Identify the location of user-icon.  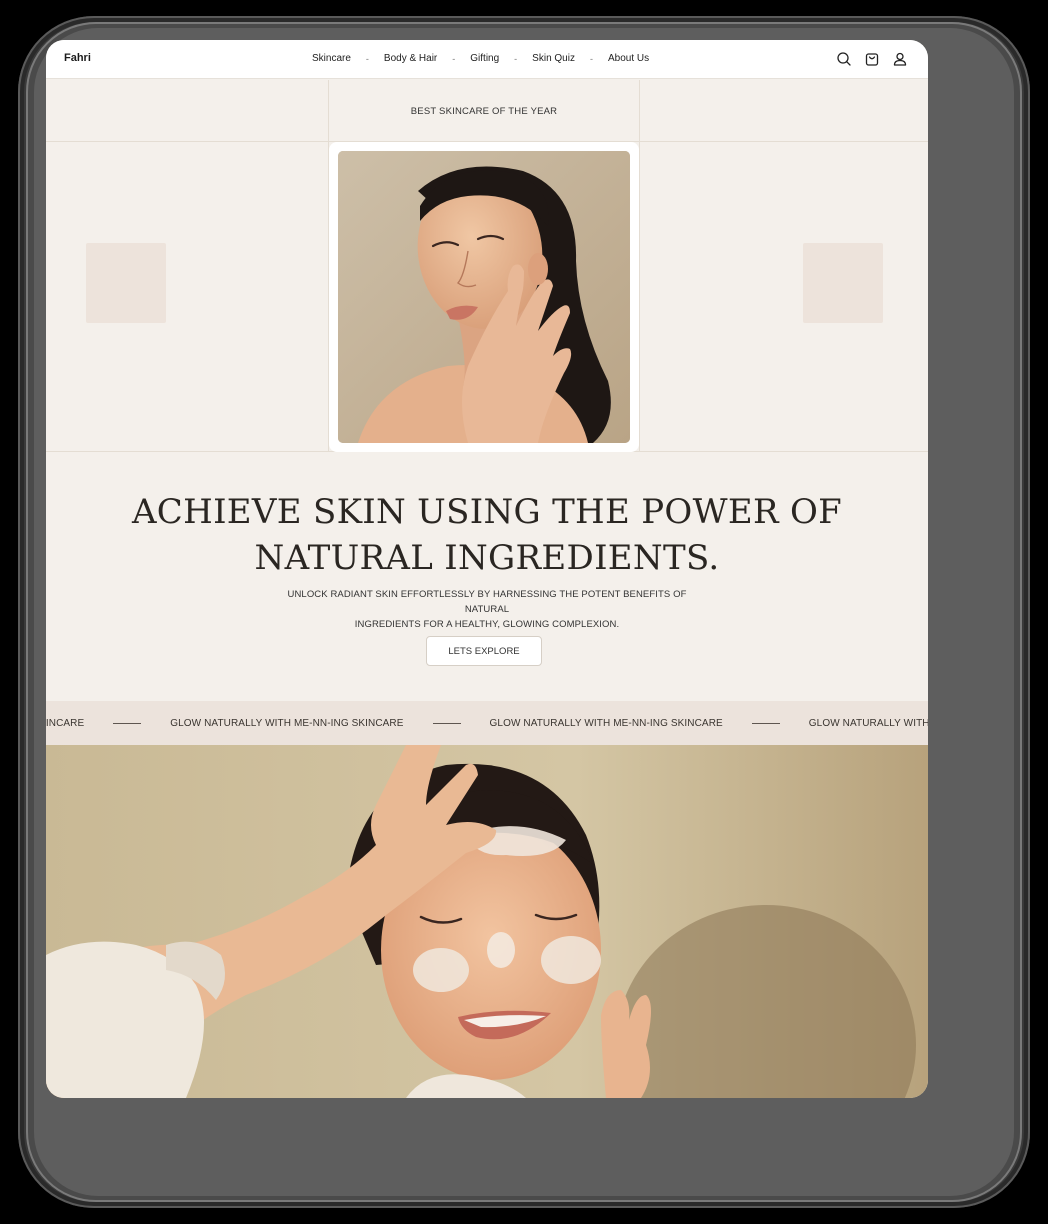
(900, 59).